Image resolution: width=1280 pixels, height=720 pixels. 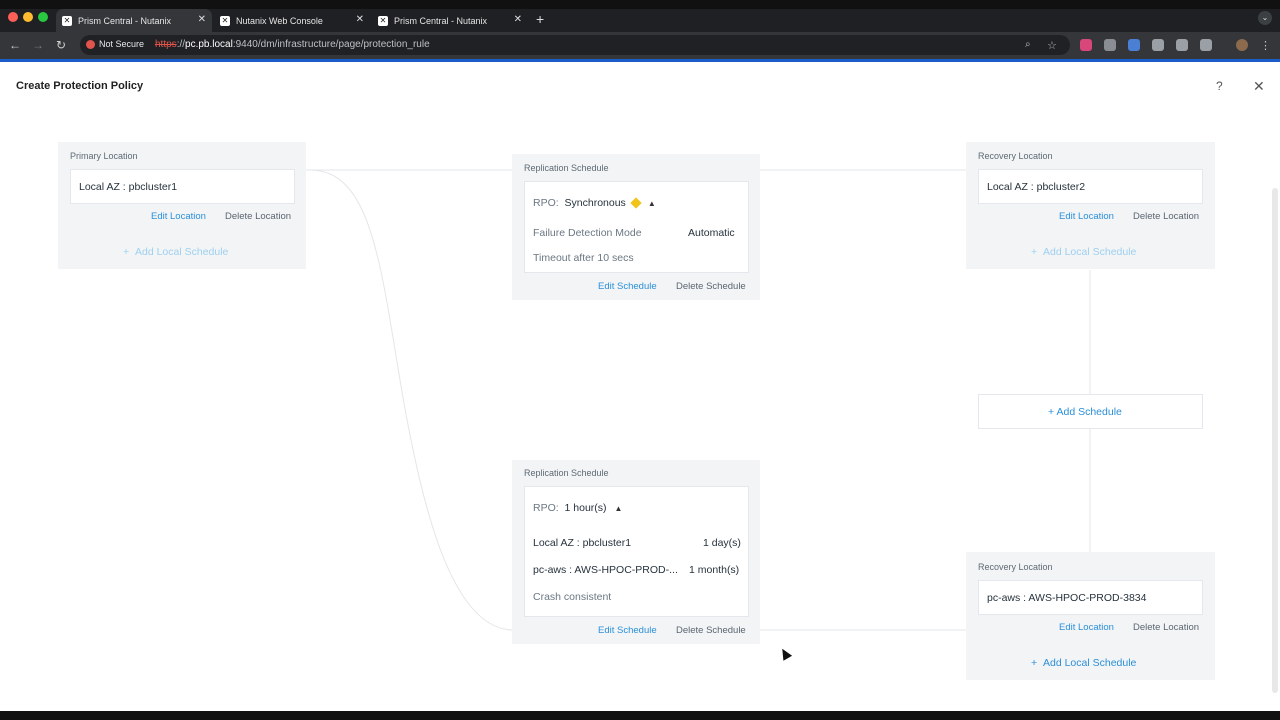 I want to click on retention-row-value: 1 month(s), so click(x=714, y=570).